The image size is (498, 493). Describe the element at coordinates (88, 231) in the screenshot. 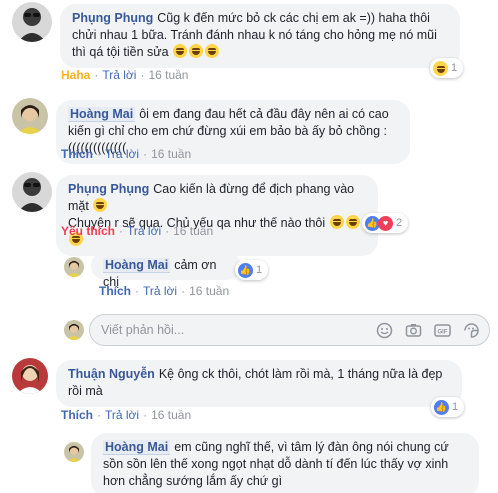

I see `love-reaction-button: Yêu thích` at that location.